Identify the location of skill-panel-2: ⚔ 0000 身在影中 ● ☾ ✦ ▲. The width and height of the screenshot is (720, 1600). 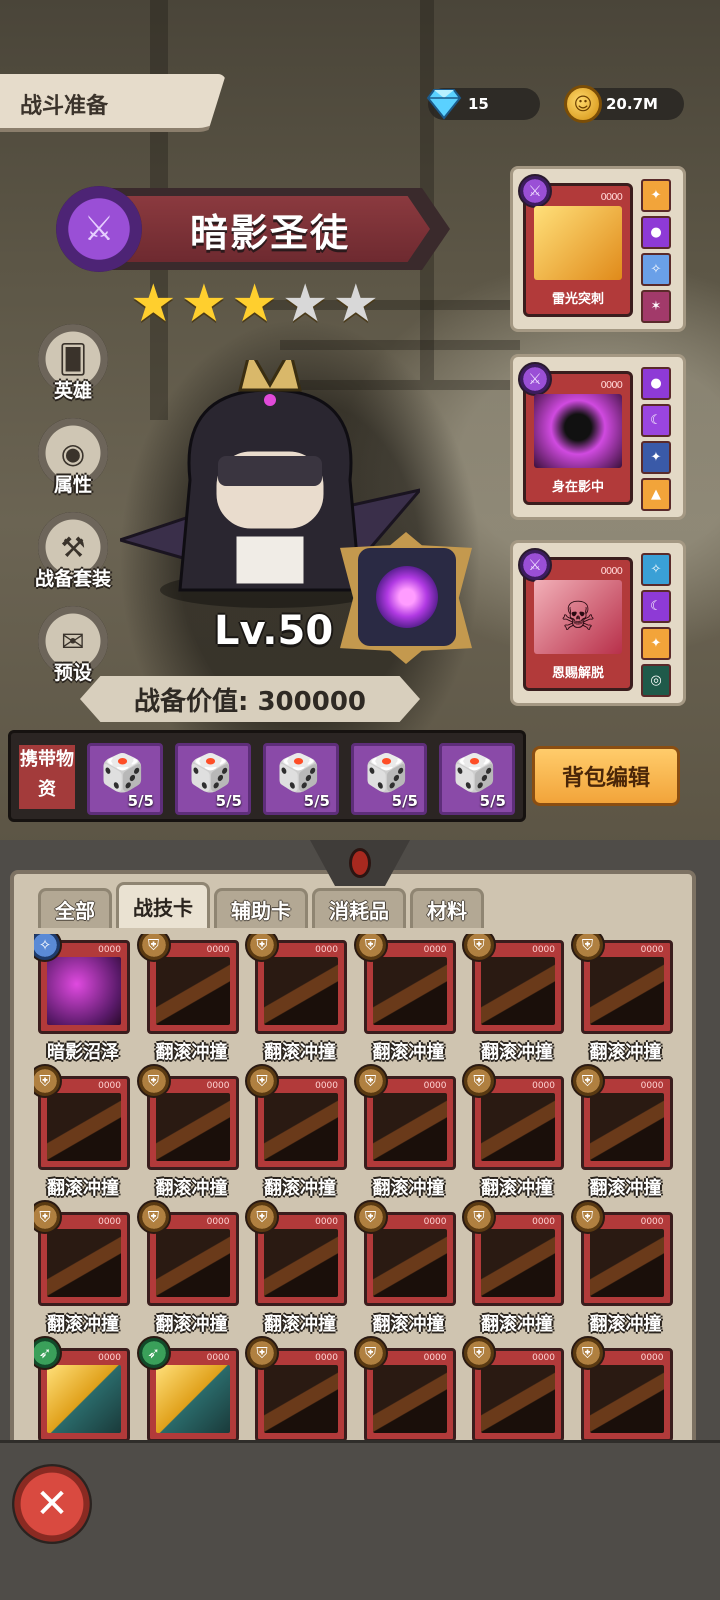
(598, 437).